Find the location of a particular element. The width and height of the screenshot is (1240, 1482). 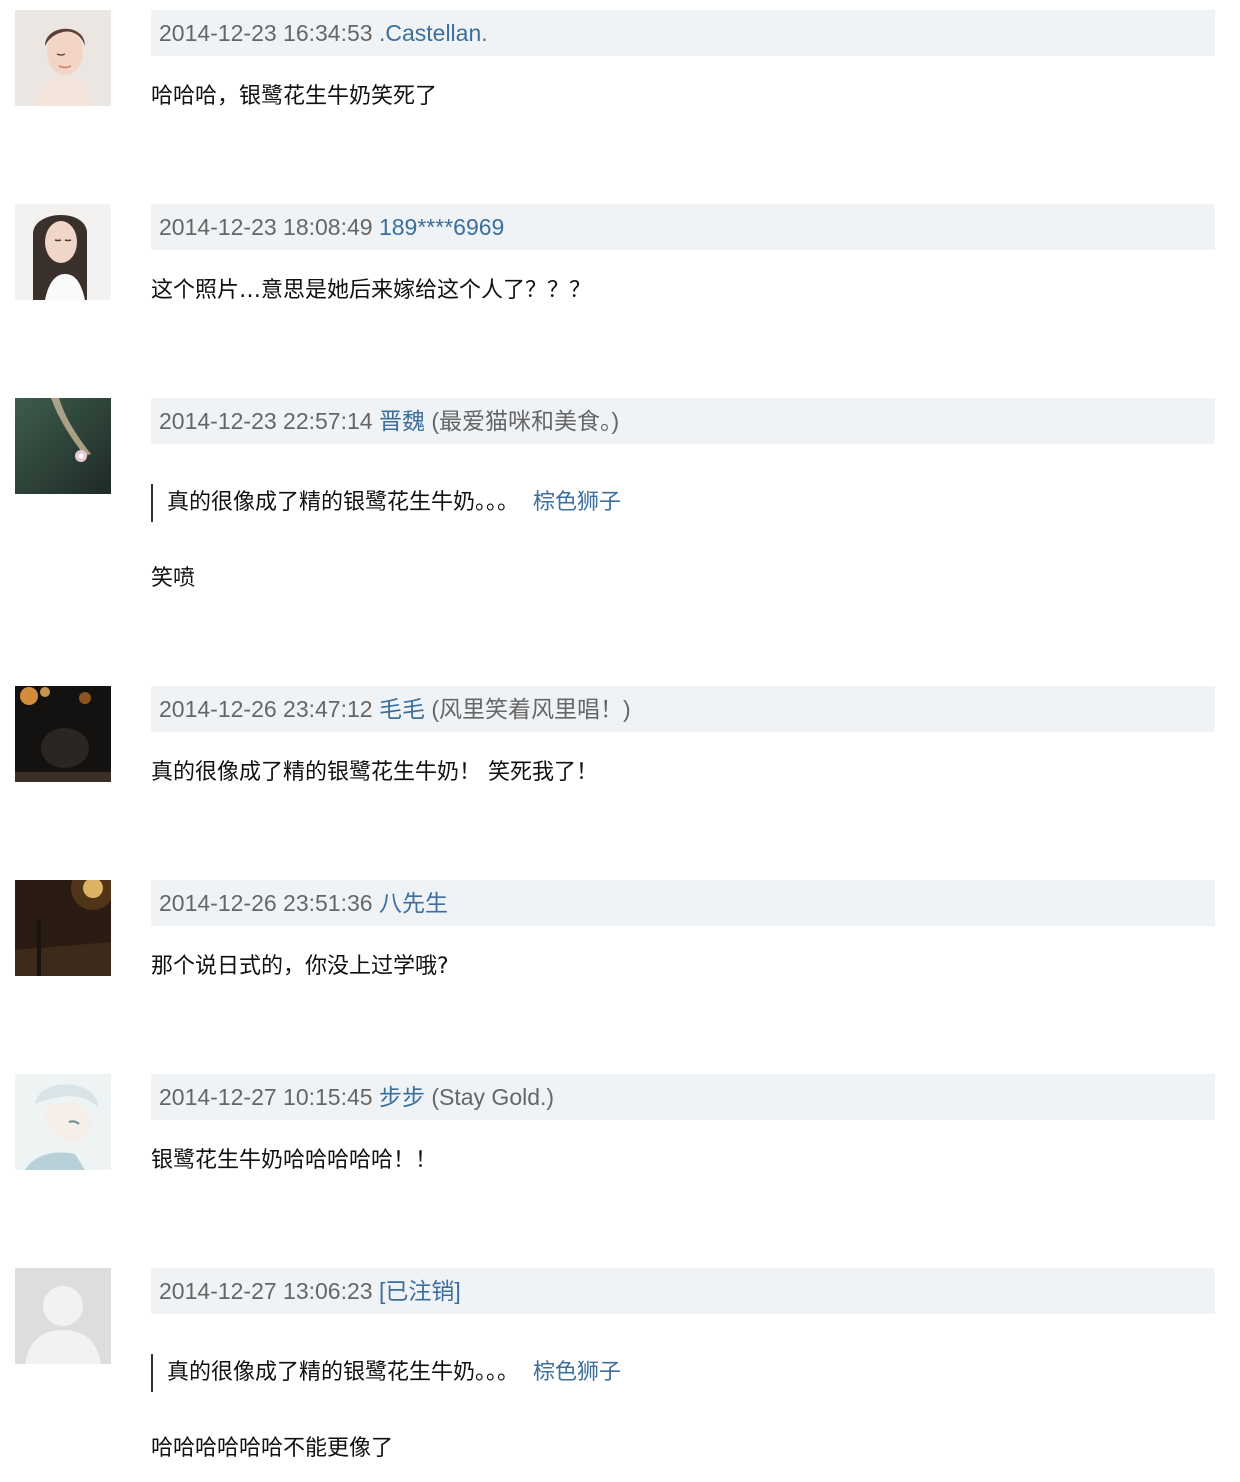

default-user-avatar is located at coordinates (63, 1316).